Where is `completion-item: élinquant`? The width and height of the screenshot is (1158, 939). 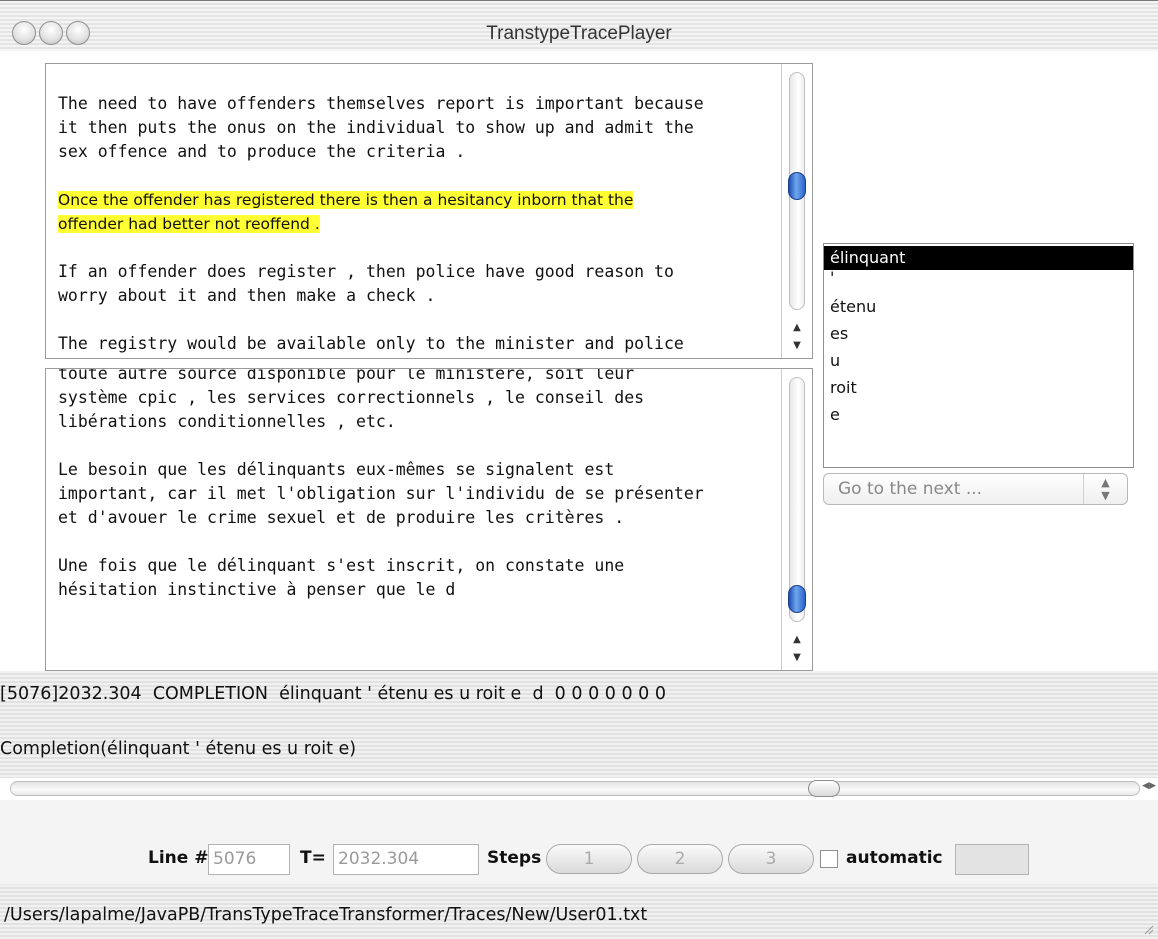 completion-item: élinquant is located at coordinates (978, 258).